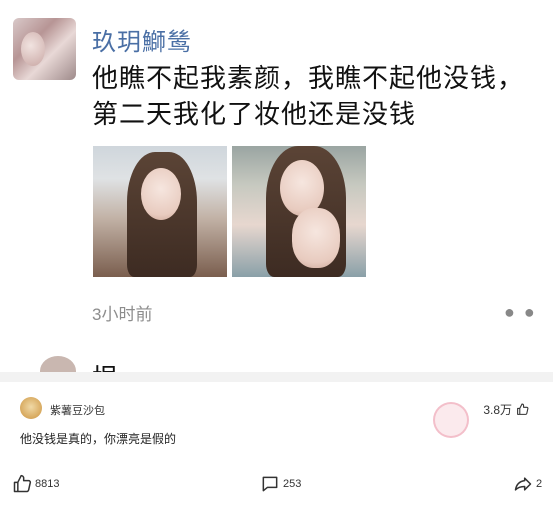  What do you see at coordinates (142, 39) in the screenshot?
I see `author-name: 玖玥鰤鸶` at bounding box center [142, 39].